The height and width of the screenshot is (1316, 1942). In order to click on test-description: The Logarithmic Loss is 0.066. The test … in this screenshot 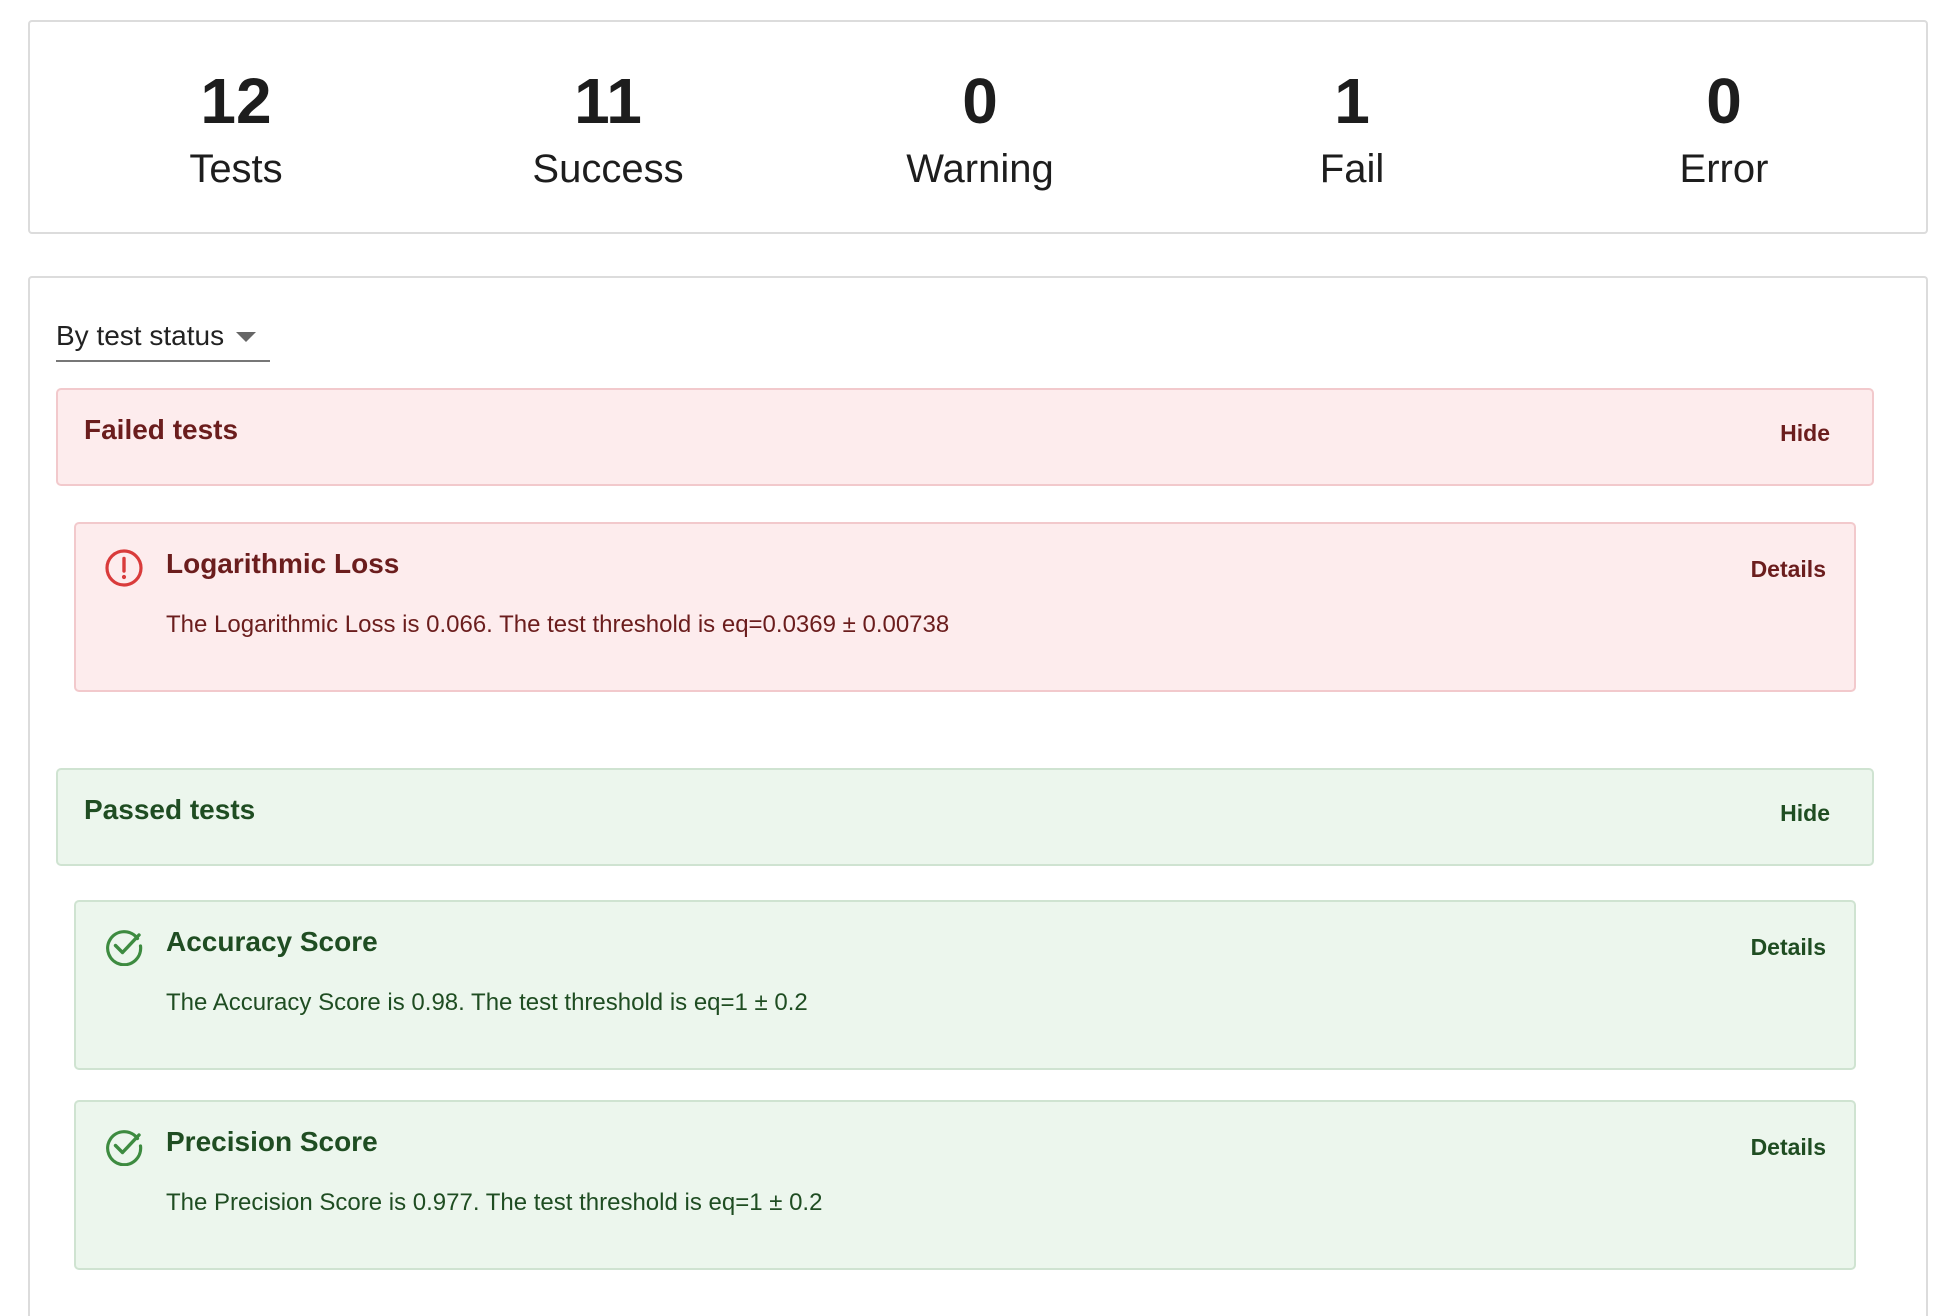, I will do `click(558, 624)`.